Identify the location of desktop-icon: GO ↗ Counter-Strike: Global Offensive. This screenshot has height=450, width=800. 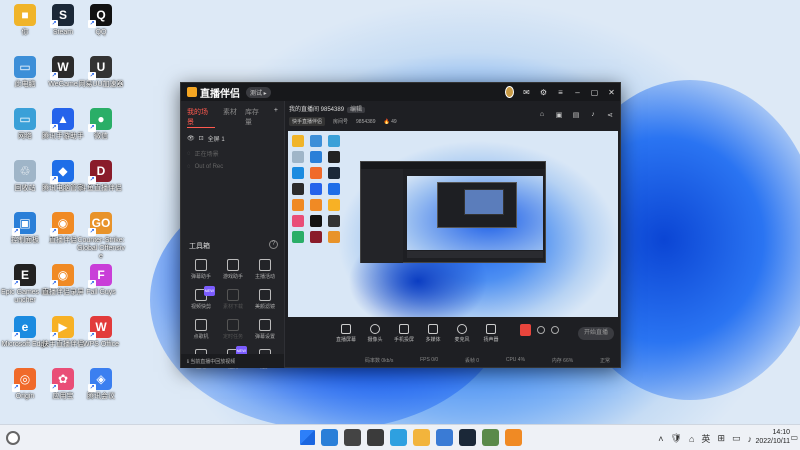
(101, 236).